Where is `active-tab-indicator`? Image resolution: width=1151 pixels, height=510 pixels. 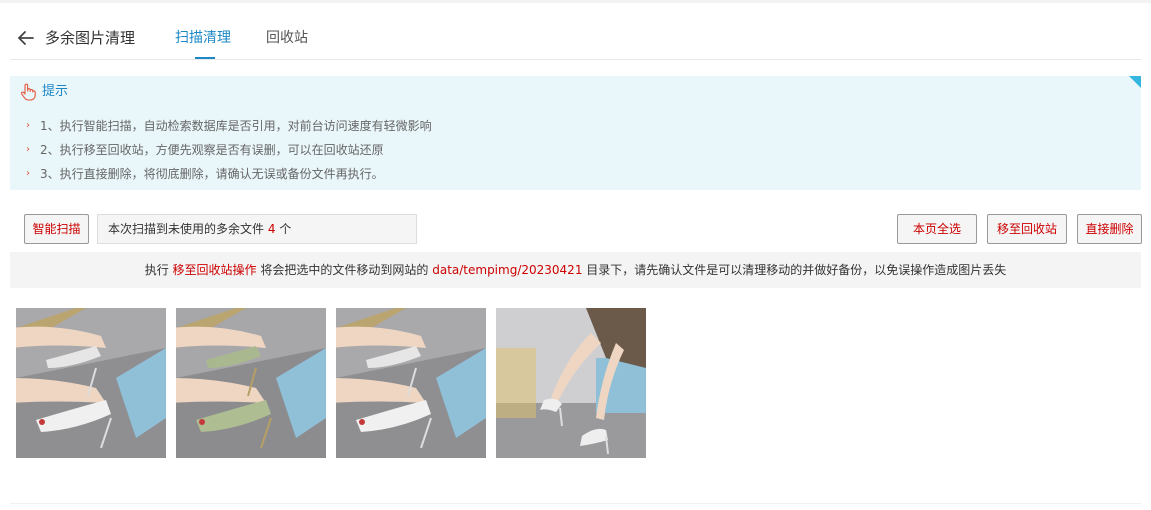
active-tab-indicator is located at coordinates (205, 58).